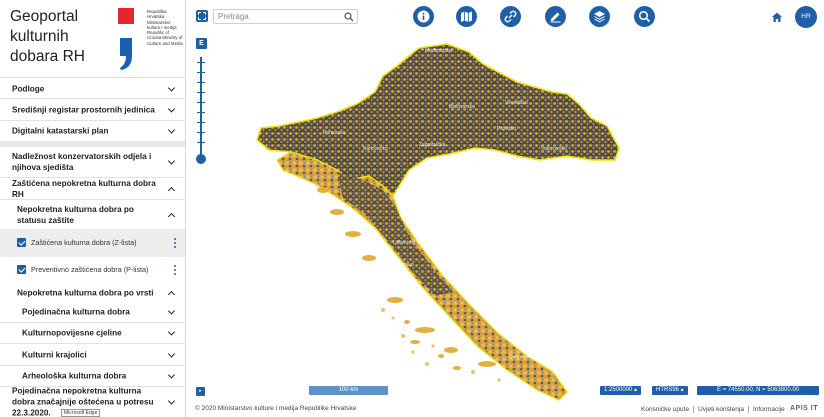 This screenshot has width=824, height=417. What do you see at coordinates (403, 264) in the screenshot?
I see `svg-text: Šibensko` at bounding box center [403, 264].